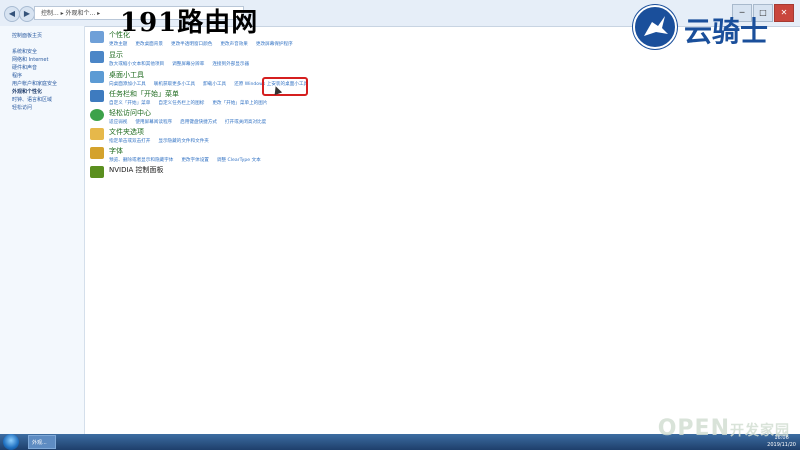 The height and width of the screenshot is (450, 800). I want to click on link-low-vision: 适应弱视, so click(118, 122).